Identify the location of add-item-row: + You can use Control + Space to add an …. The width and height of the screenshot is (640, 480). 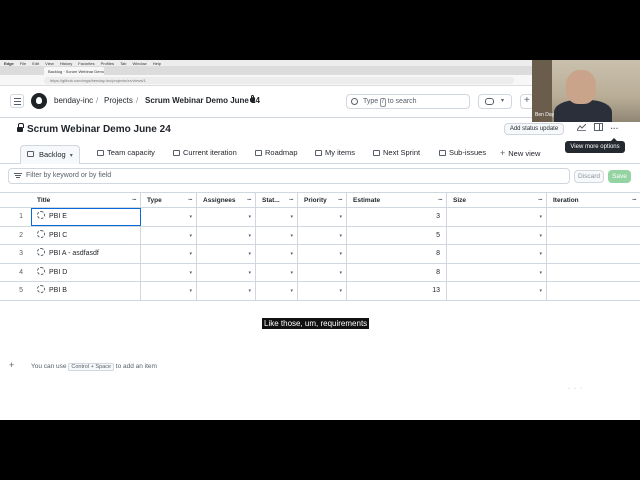
(320, 367).